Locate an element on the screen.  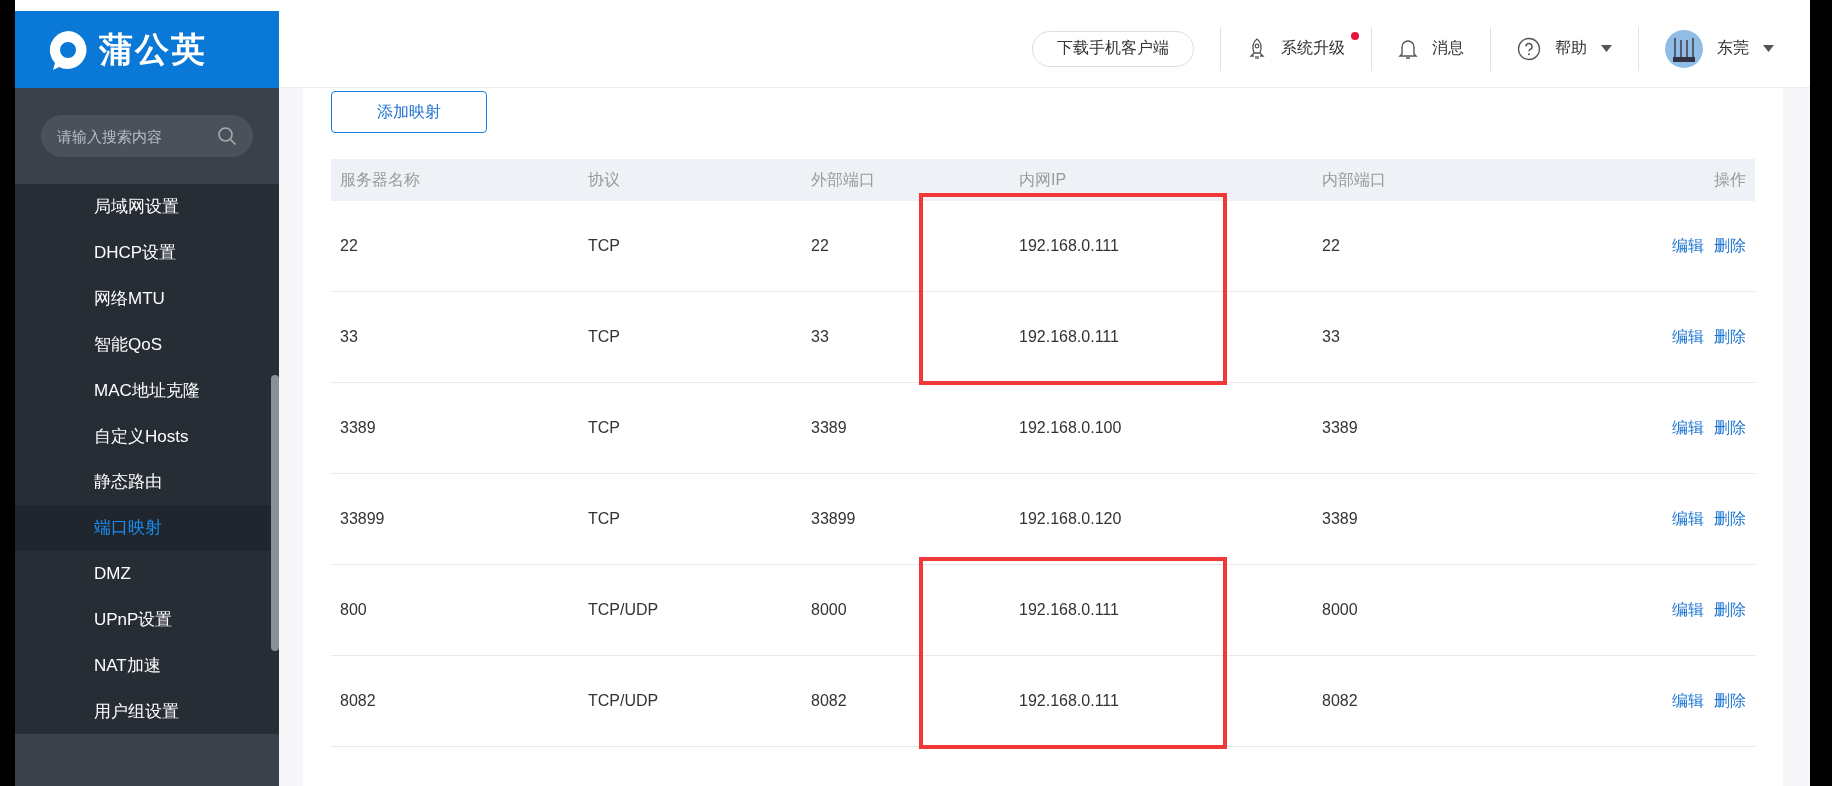
sidebar-item: DMZ is located at coordinates (143, 573).